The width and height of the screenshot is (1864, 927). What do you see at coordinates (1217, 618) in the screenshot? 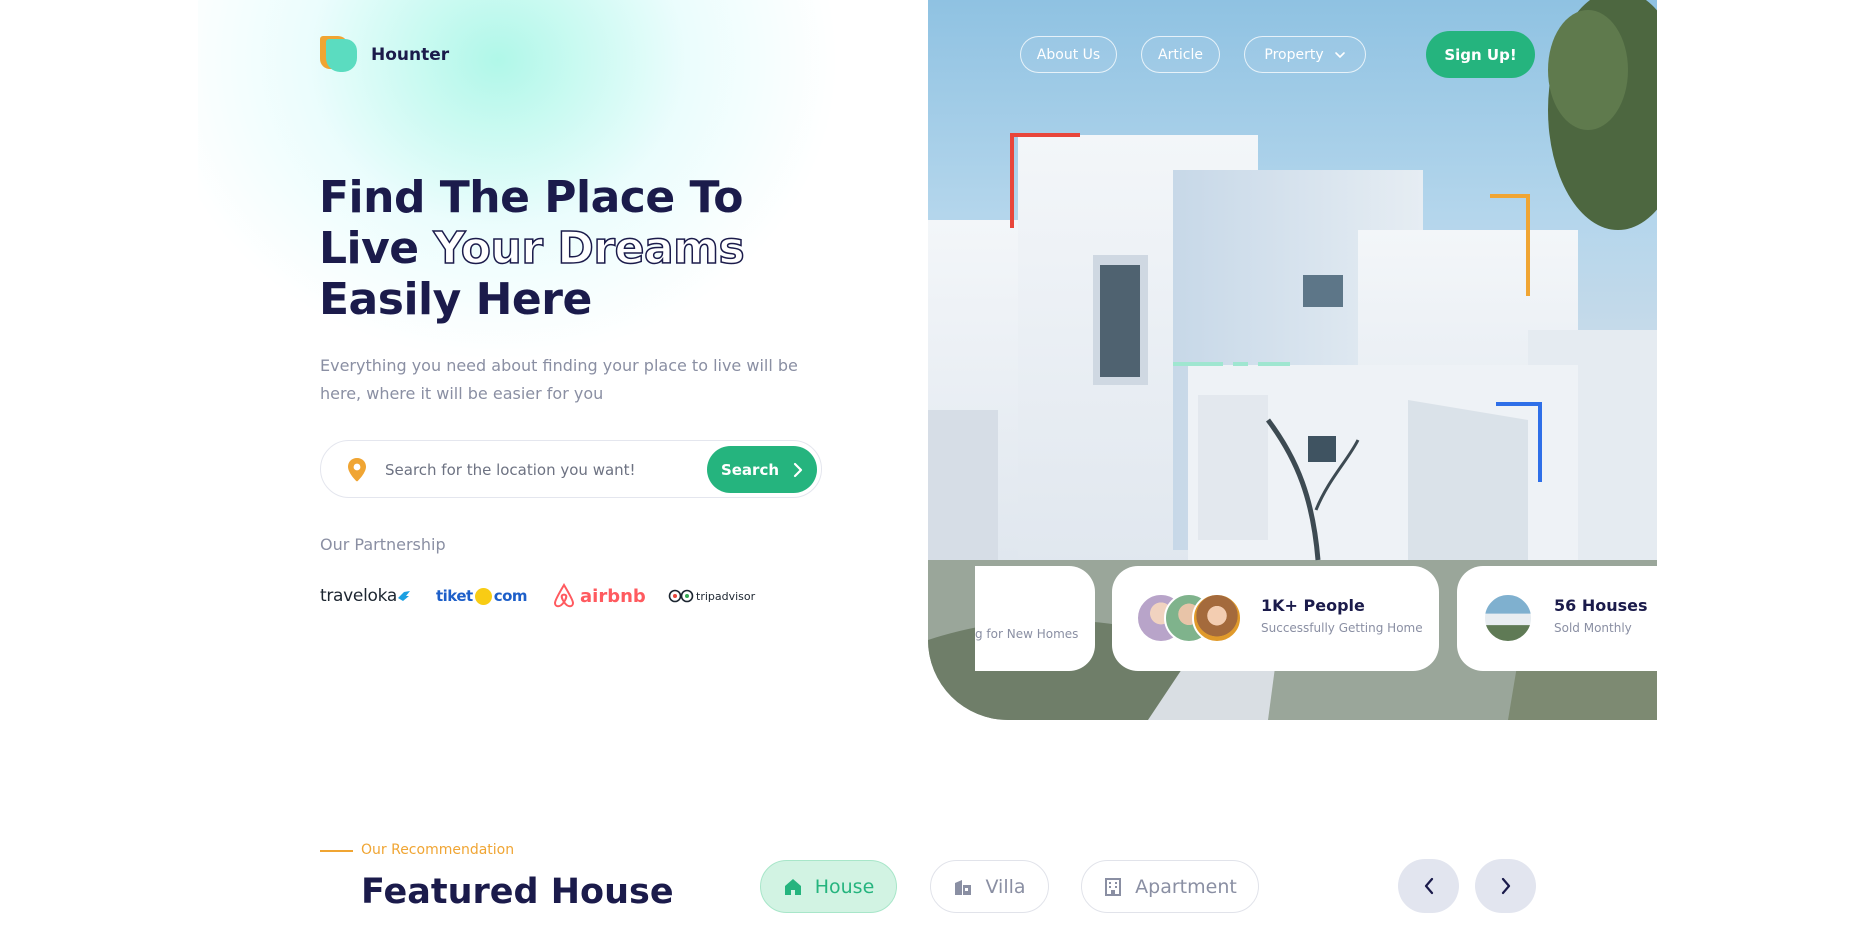
I see `avatar` at bounding box center [1217, 618].